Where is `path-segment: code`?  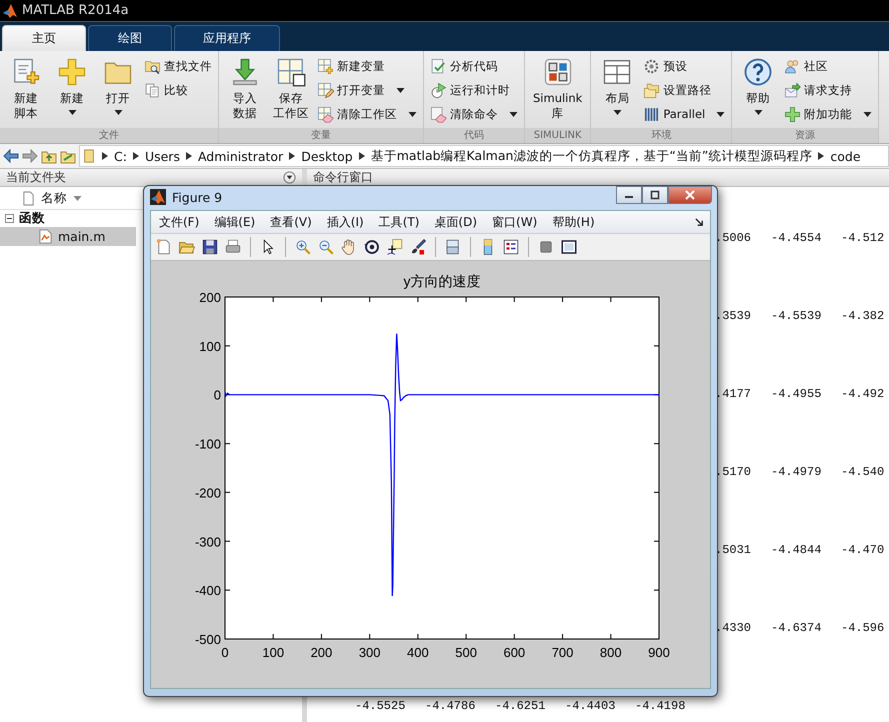
path-segment: code is located at coordinates (845, 156).